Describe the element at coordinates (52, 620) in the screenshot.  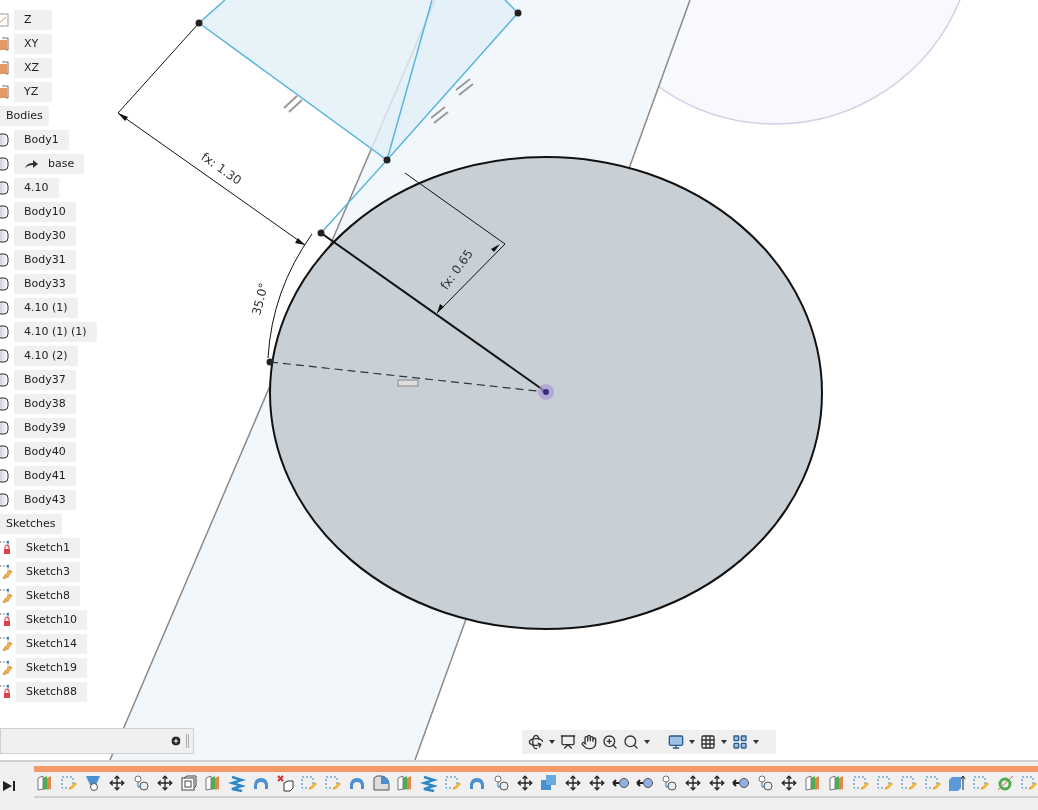
I see `browser-item: Sketch10` at that location.